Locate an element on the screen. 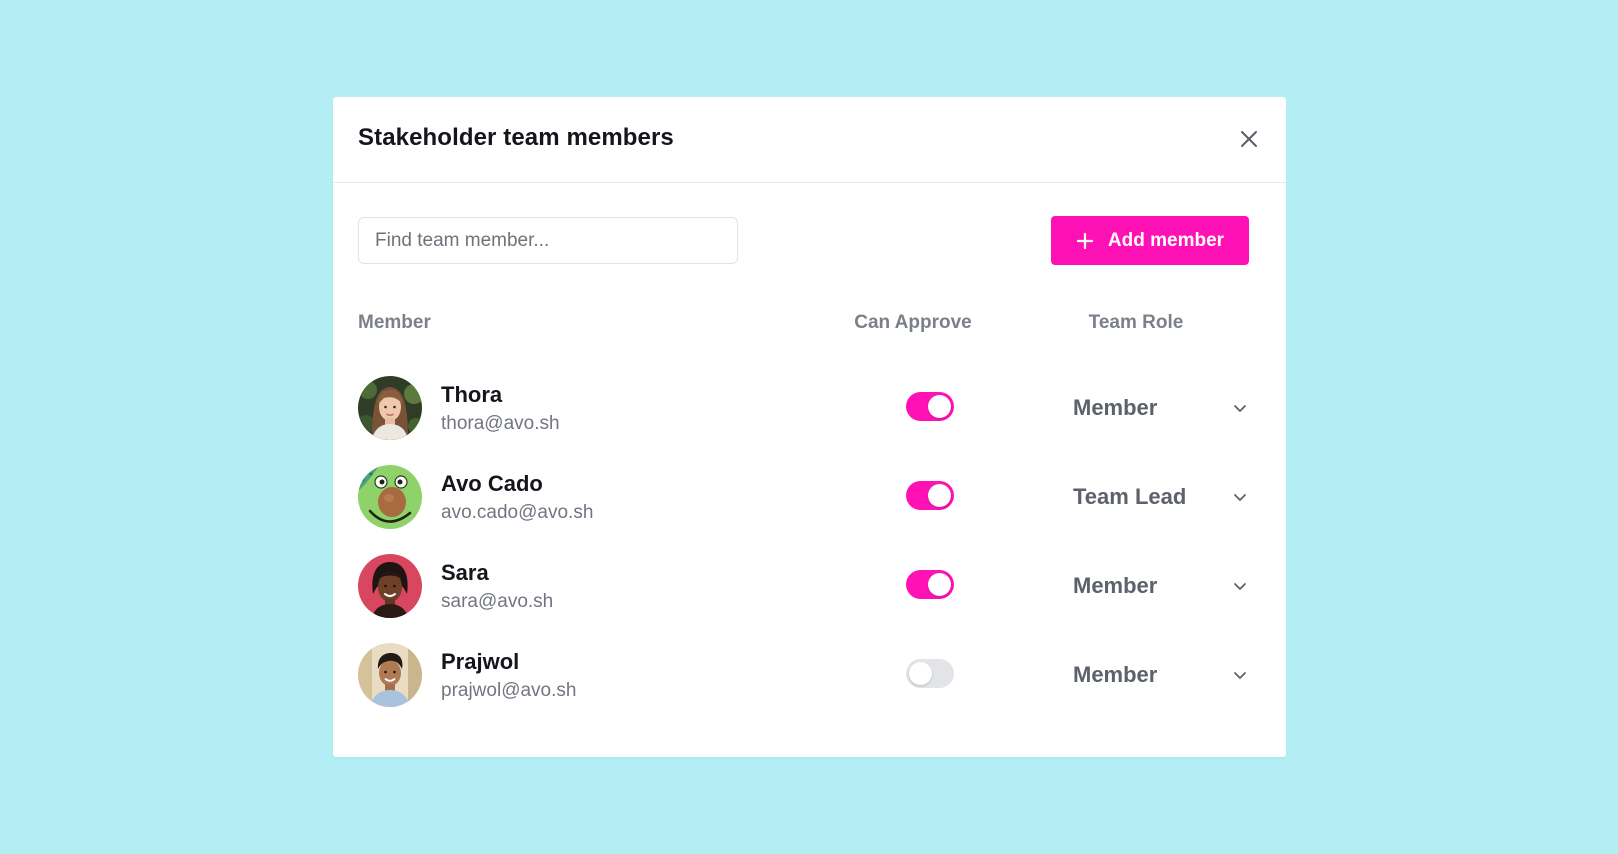 The image size is (1618, 854). team-role-value: Team Lead is located at coordinates (1130, 496).